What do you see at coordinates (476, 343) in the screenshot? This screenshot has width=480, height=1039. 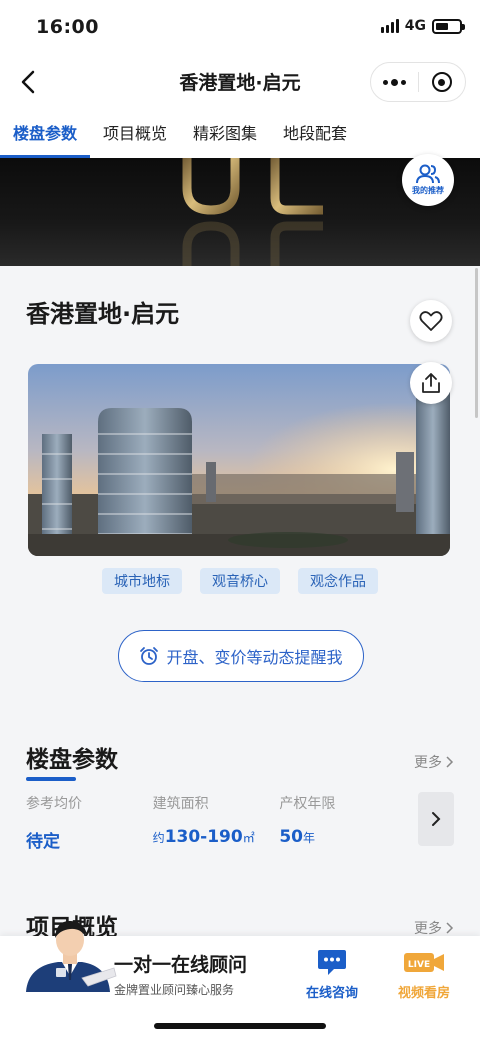 I see `scrollbar` at bounding box center [476, 343].